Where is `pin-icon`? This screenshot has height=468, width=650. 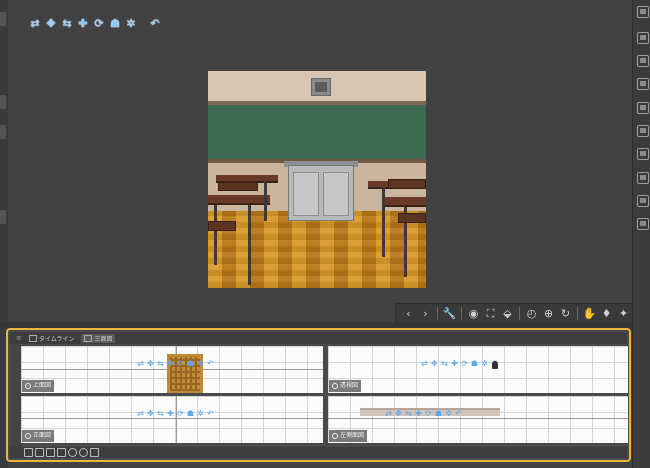
pin-icon is located at coordinates (94, 452).